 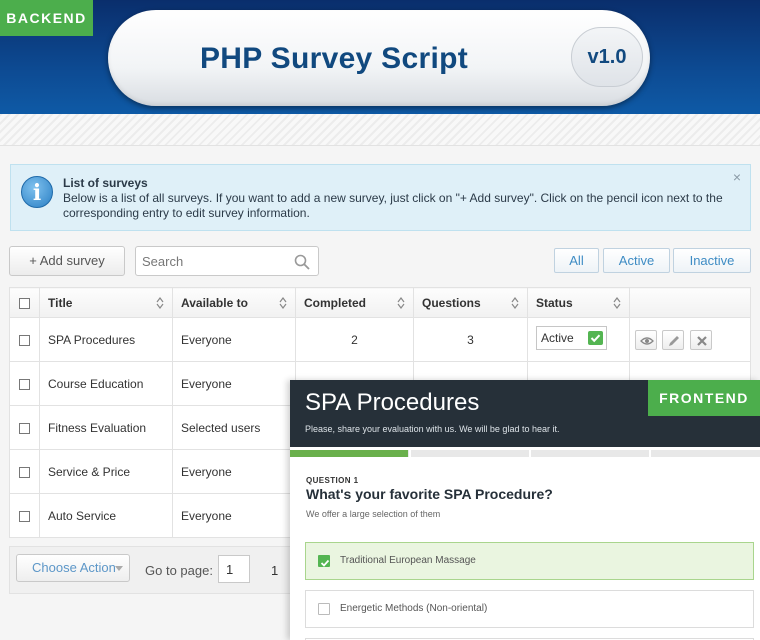 I want to click on column-available-to: Available to, so click(x=234, y=302).